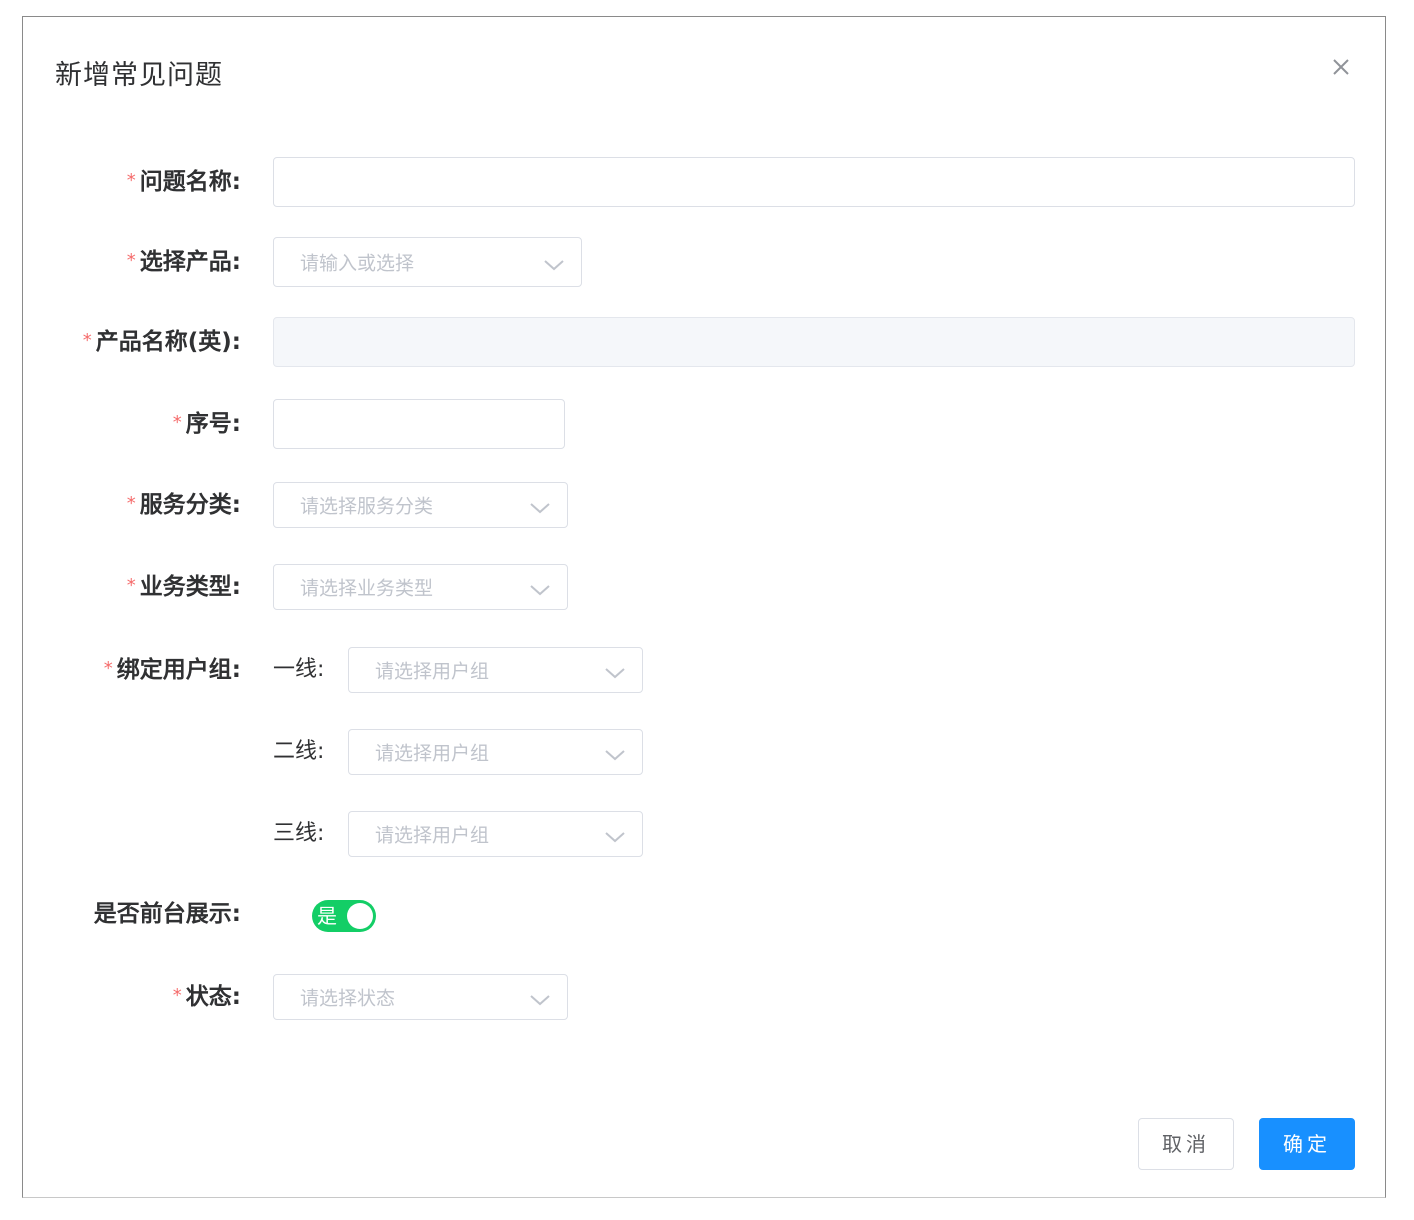 Image resolution: width=1414 pixels, height=1220 pixels. Describe the element at coordinates (167, 914) in the screenshot. I see `frontend-display-label: 是否前台展示:` at that location.